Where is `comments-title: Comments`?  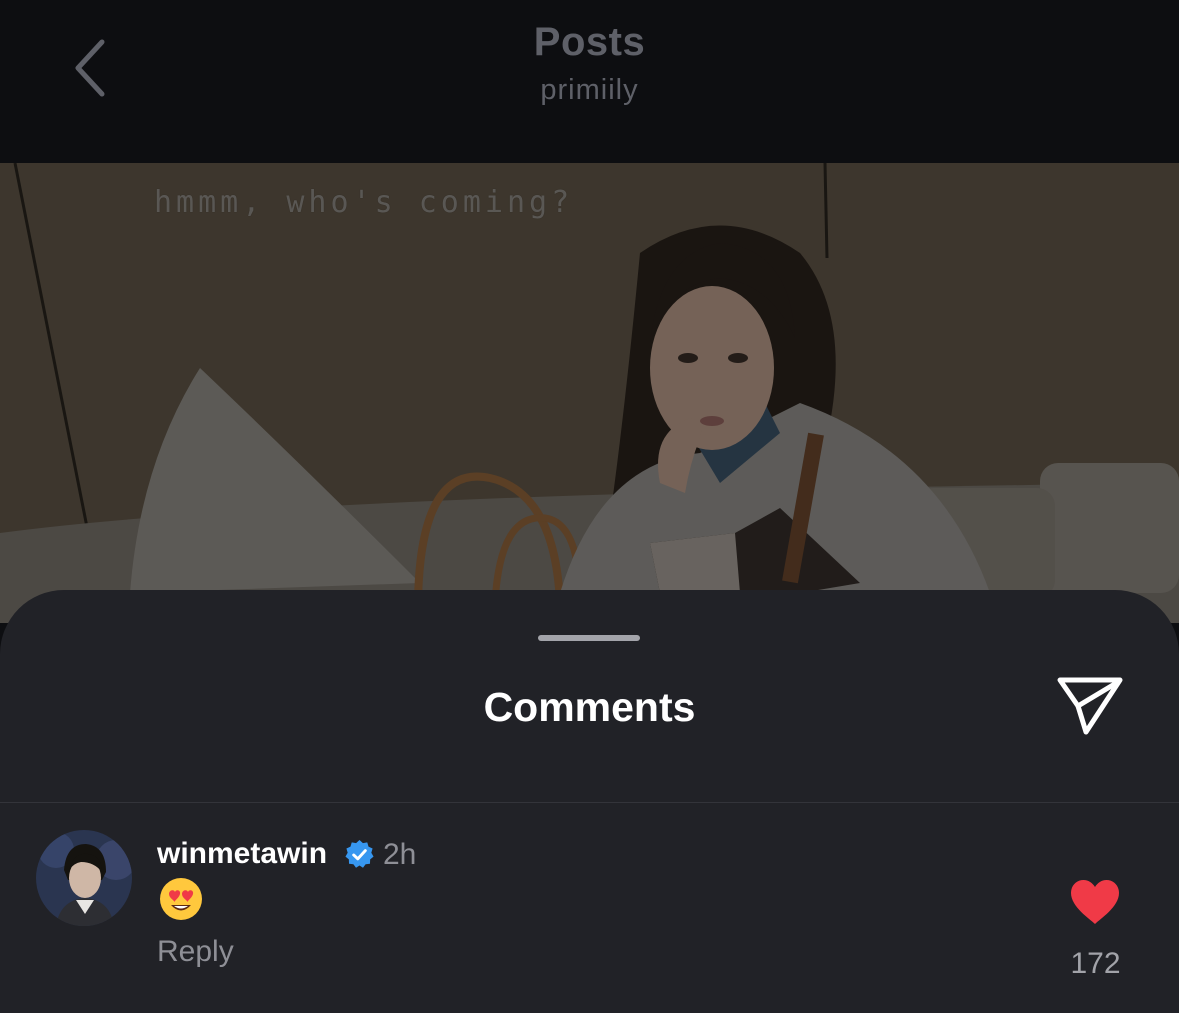
comments-title: Comments is located at coordinates (589, 707).